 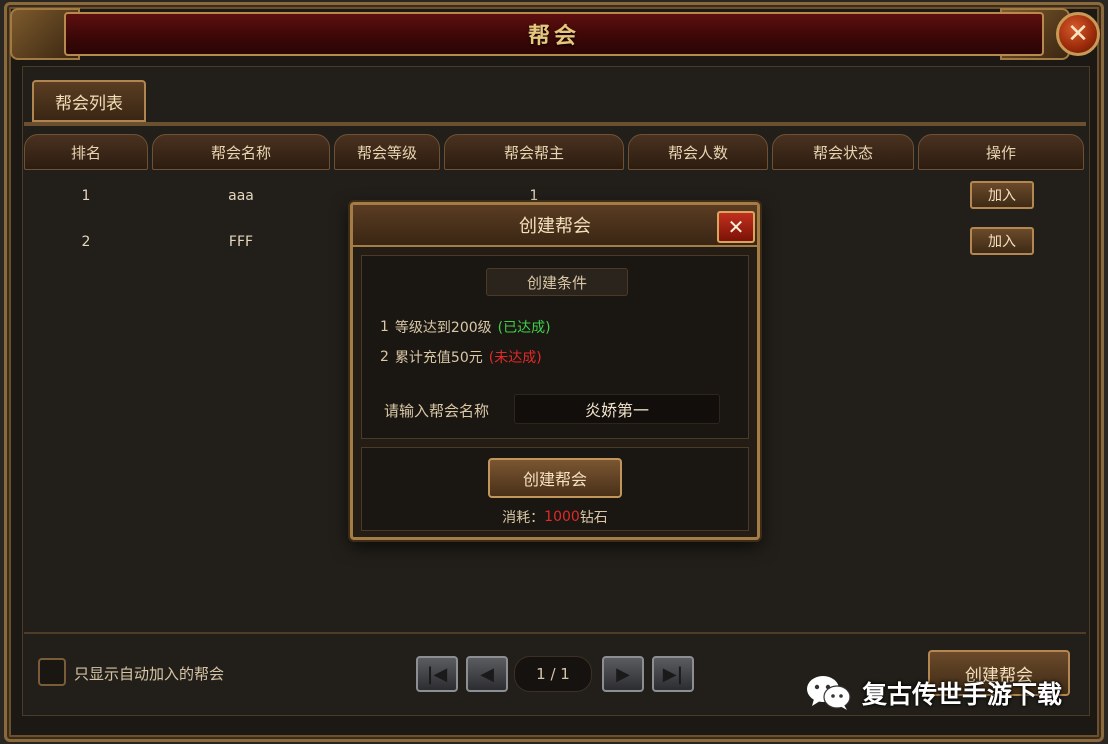 I want to click on last-page-icon: ▶|, so click(x=673, y=674).